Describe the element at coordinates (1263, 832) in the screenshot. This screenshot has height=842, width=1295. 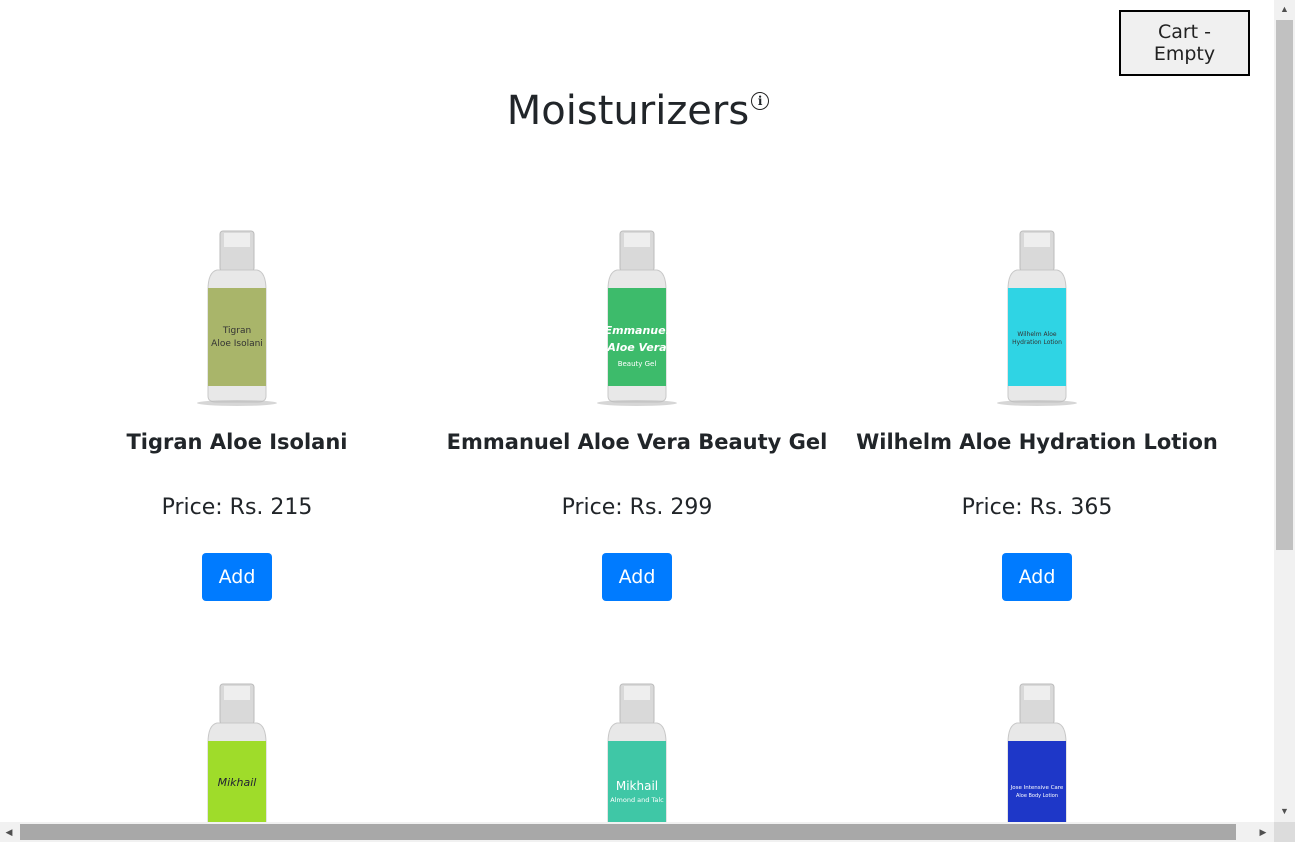
I see `scroll-right-arrow-icon: ▶` at that location.